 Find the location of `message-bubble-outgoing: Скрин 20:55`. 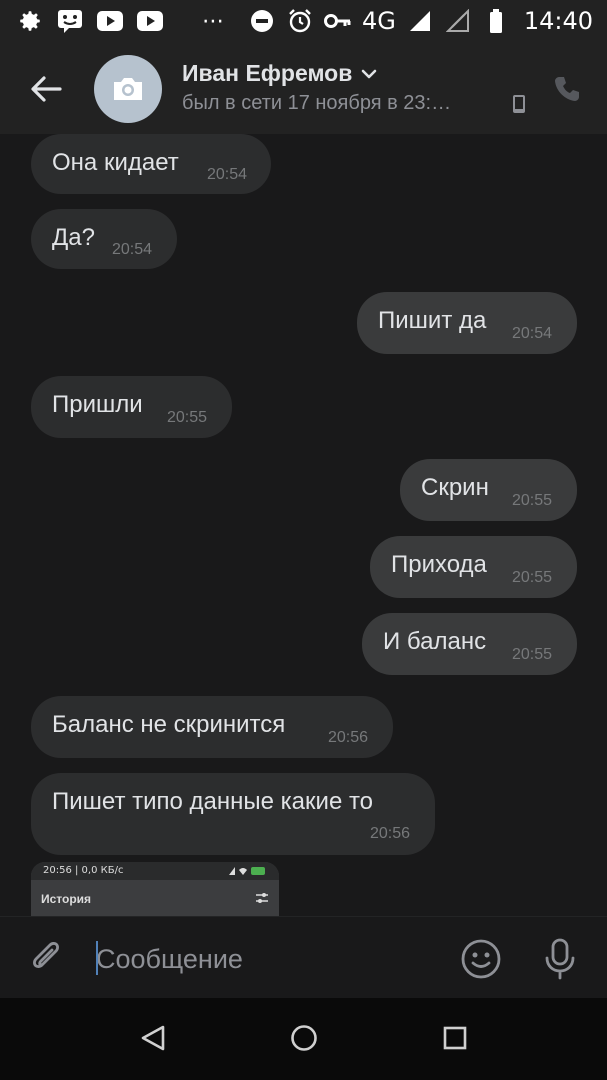

message-bubble-outgoing: Скрин 20:55 is located at coordinates (488, 490).